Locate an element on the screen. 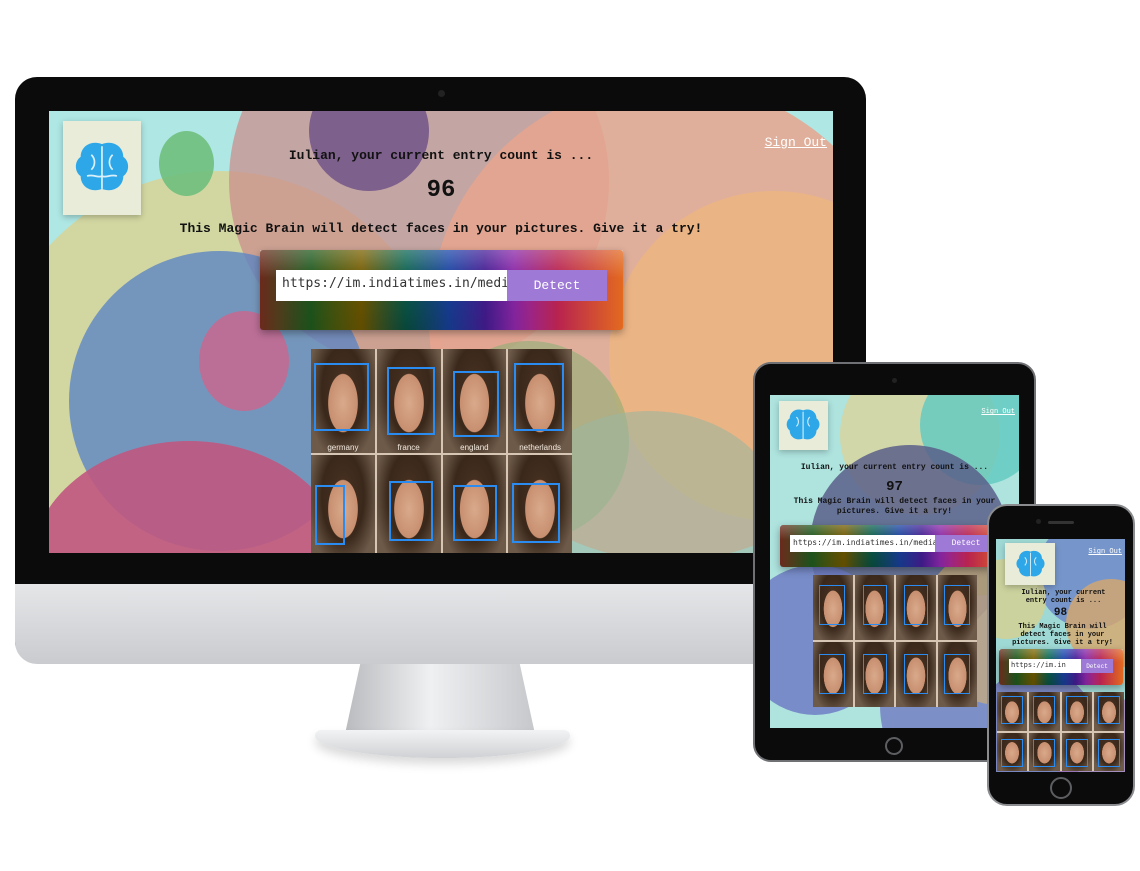 Image resolution: width=1140 pixels, height=871 pixels. phone-camera is located at coordinates (1038, 521).